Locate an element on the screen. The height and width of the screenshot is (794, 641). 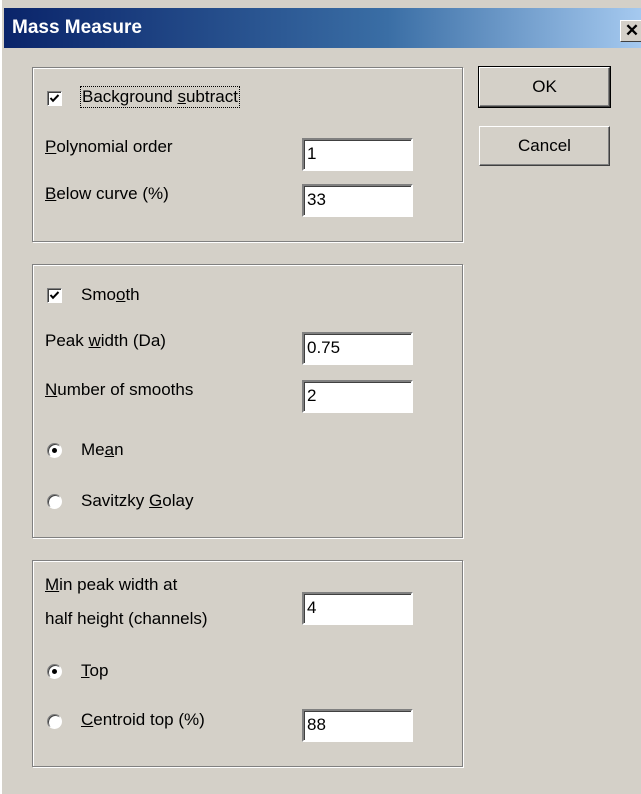
centroid-top-label: Centroid top (%) is located at coordinates (143, 720).